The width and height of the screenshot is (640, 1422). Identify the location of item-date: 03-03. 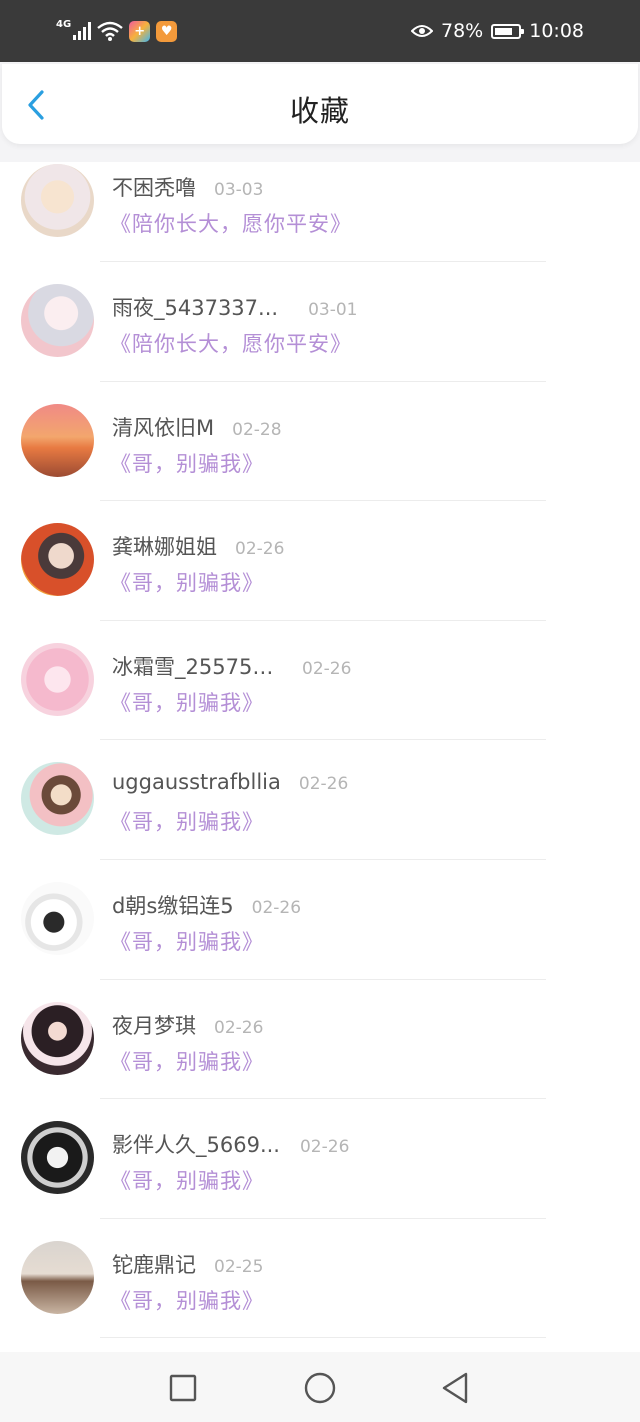
(239, 190).